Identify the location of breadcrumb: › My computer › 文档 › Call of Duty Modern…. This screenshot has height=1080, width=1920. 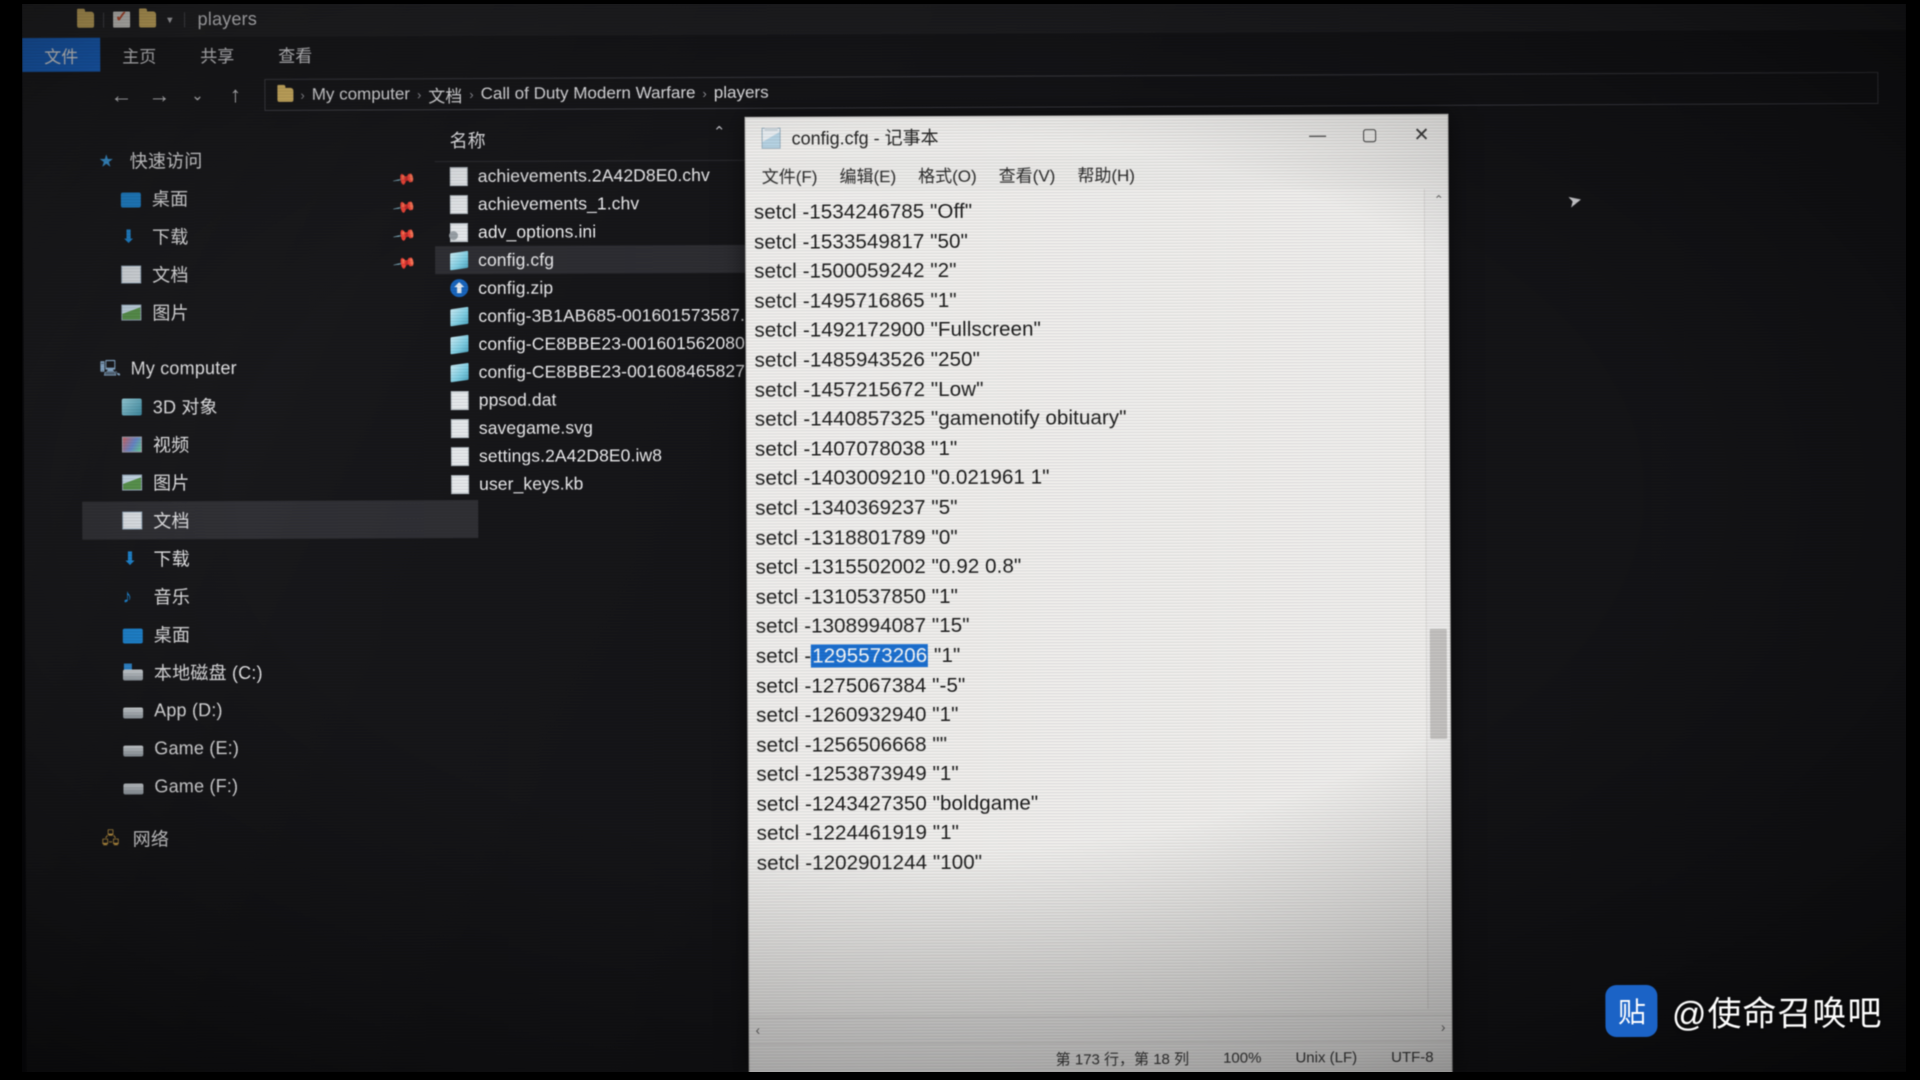
(1071, 91).